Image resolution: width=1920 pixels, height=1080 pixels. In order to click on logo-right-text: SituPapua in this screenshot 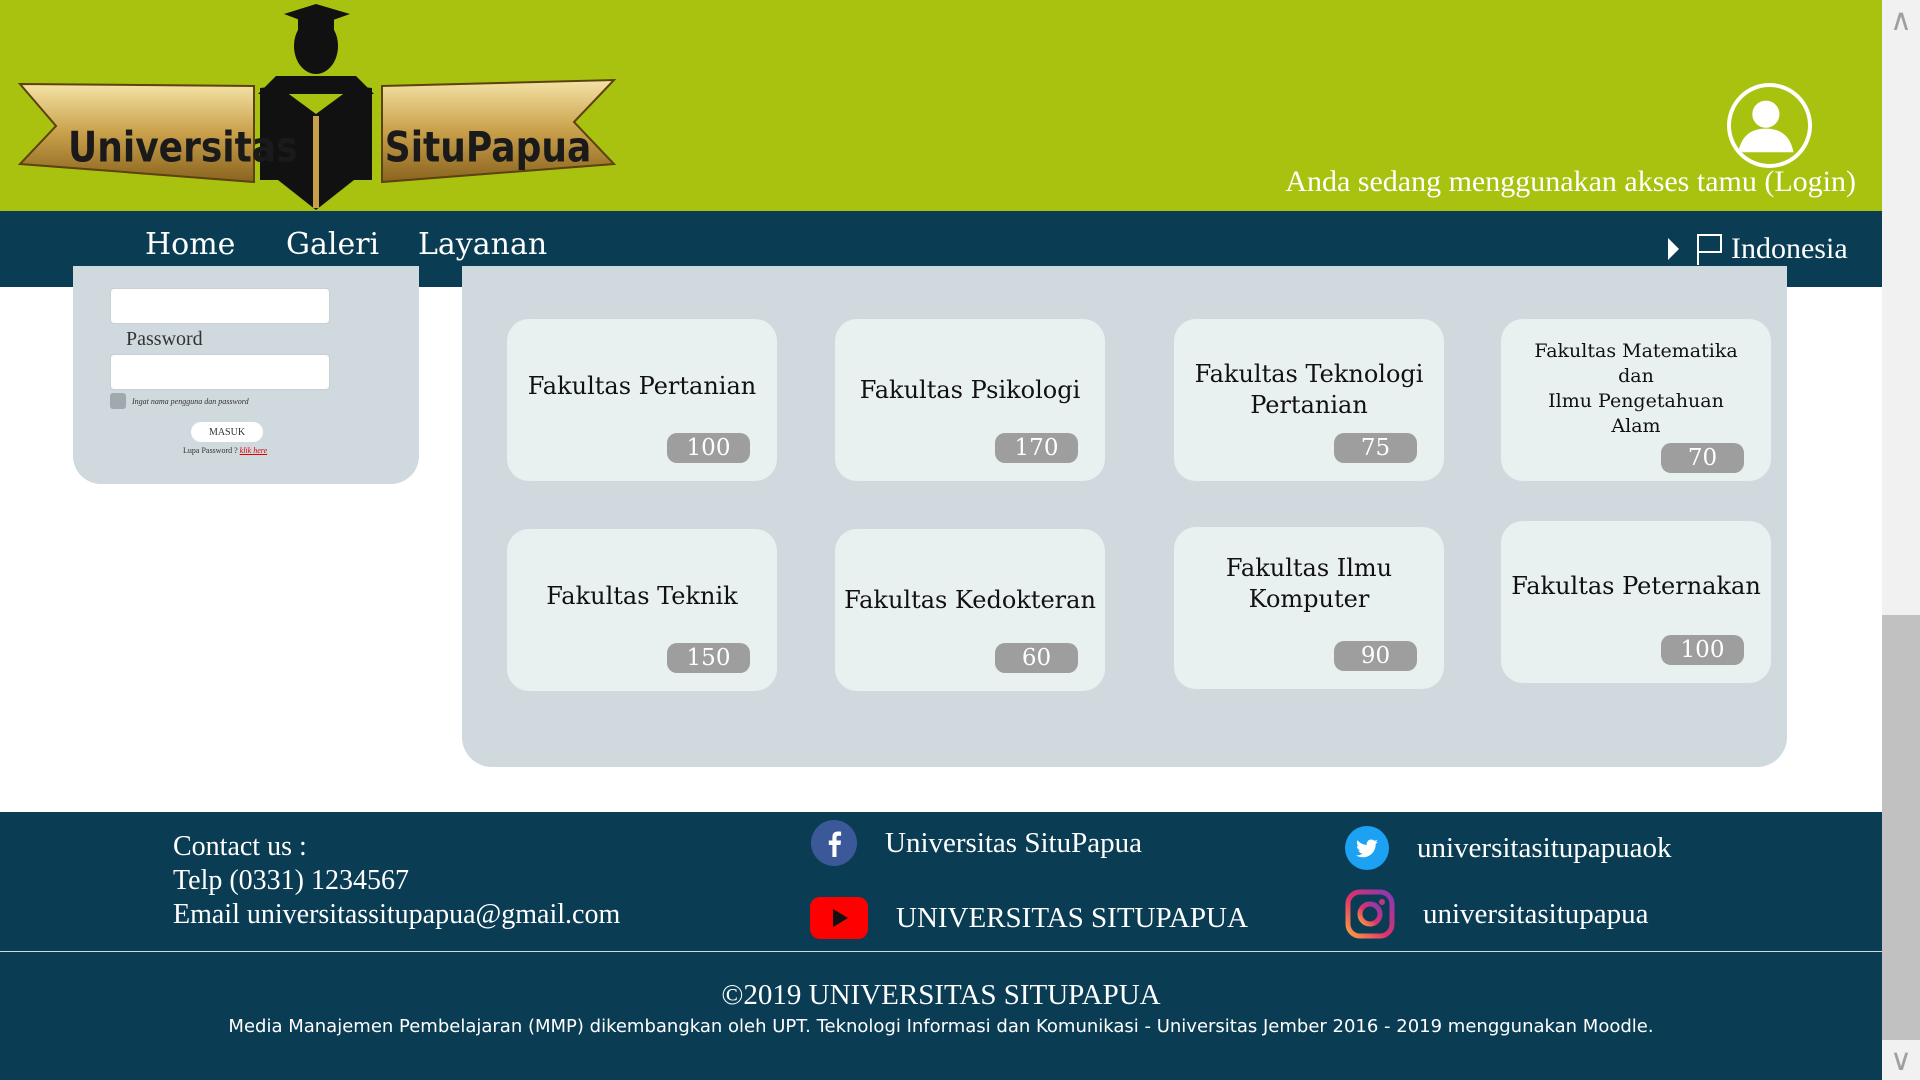, I will do `click(488, 148)`.